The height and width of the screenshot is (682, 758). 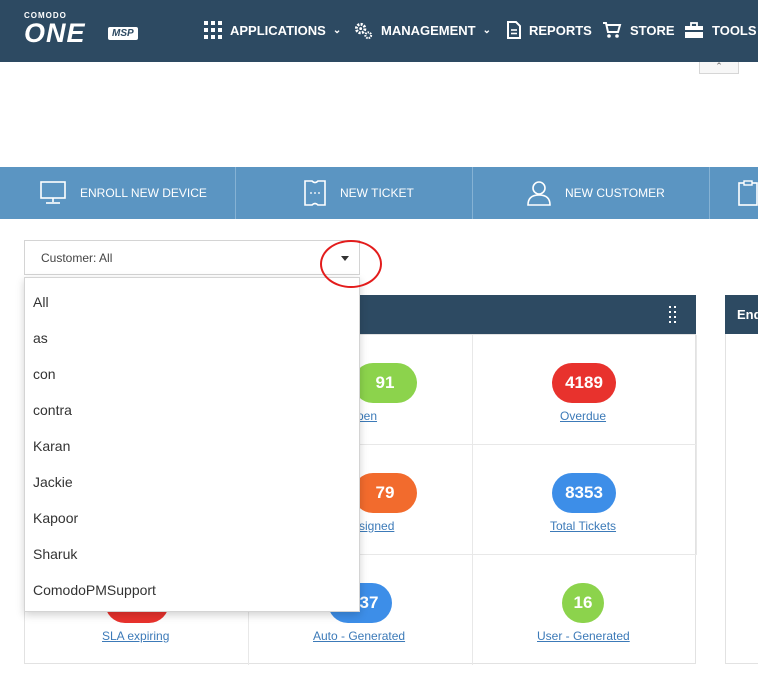 What do you see at coordinates (514, 30) in the screenshot?
I see `document-icon` at bounding box center [514, 30].